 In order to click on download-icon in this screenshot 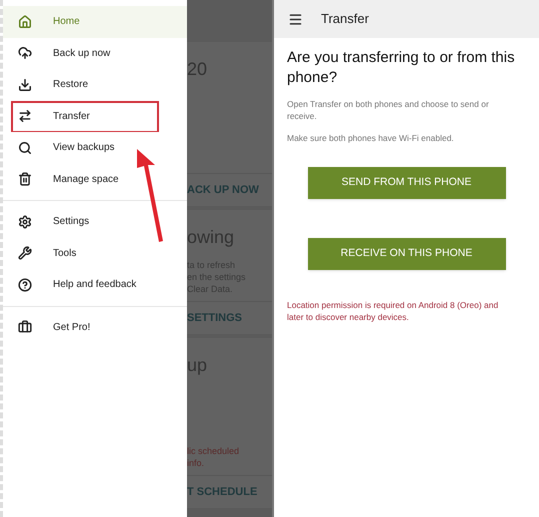, I will do `click(25, 85)`.